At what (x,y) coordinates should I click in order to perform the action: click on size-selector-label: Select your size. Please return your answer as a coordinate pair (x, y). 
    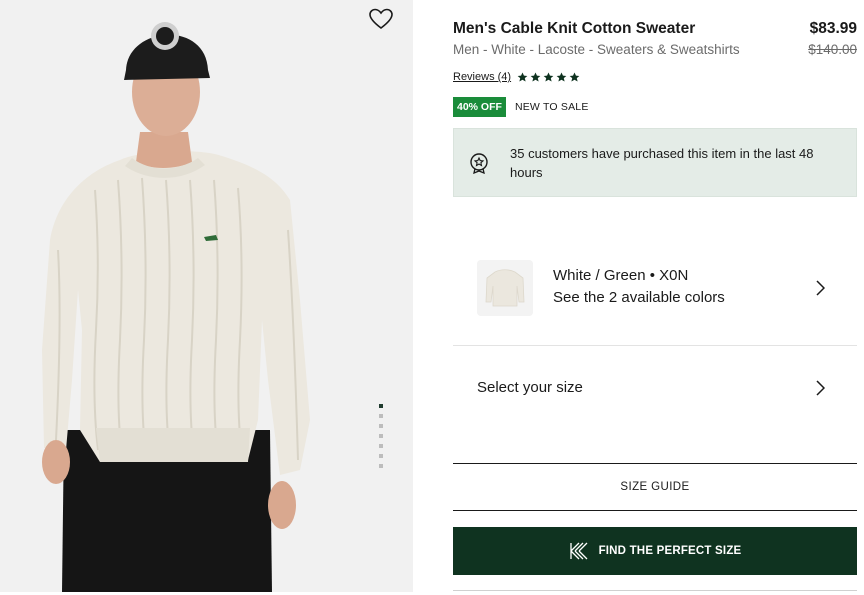
    Looking at the image, I should click on (530, 387).